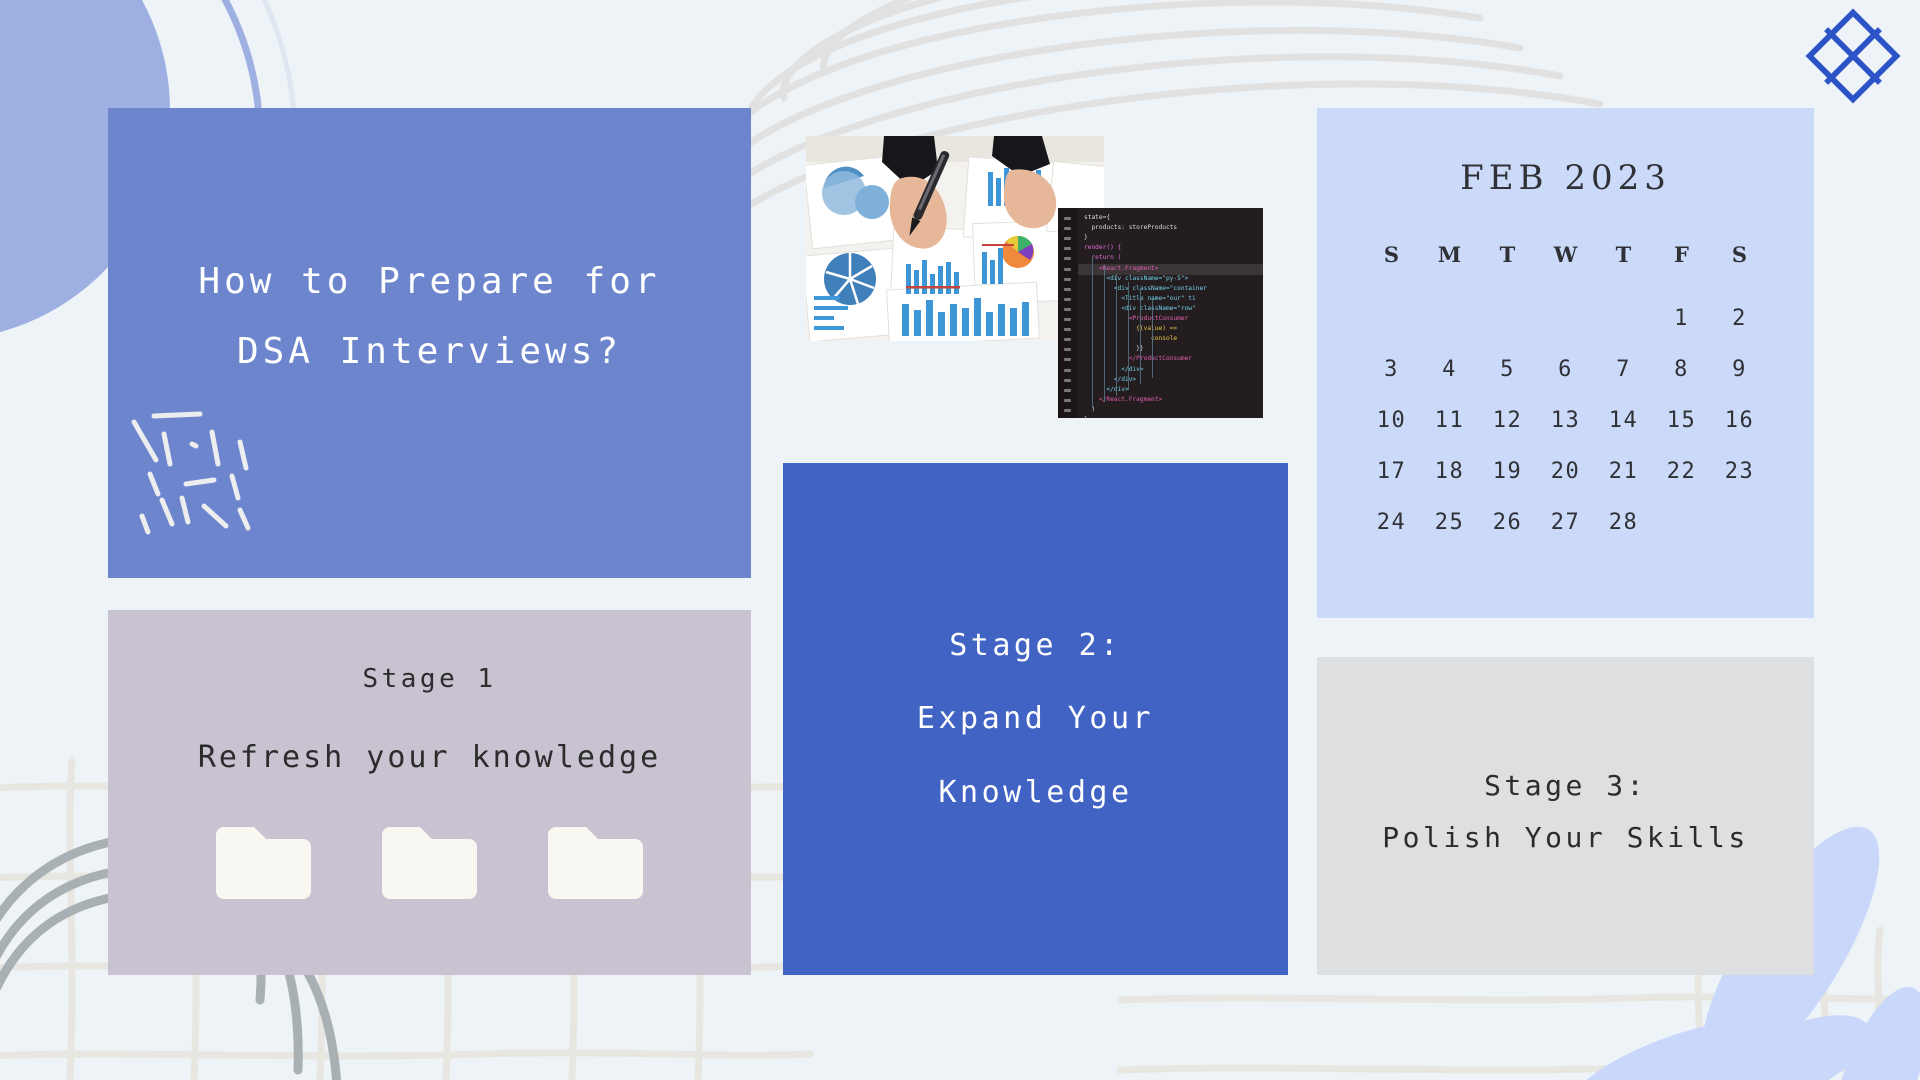  I want to click on stage3-card: Stage 3: Polish Your Skills, so click(1565, 816).